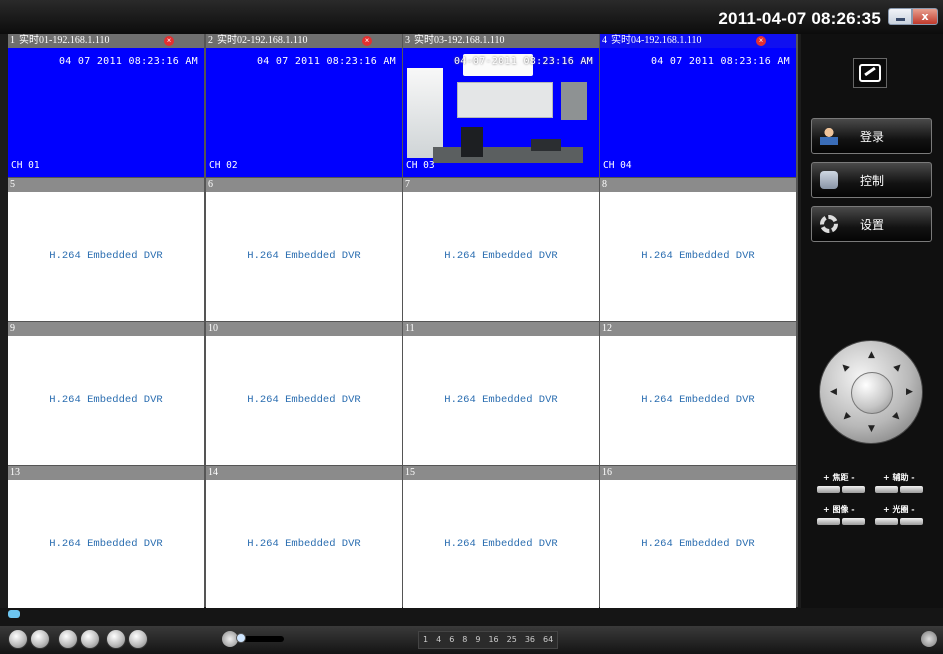  I want to click on arrow-up-icon: ▲, so click(871, 355).